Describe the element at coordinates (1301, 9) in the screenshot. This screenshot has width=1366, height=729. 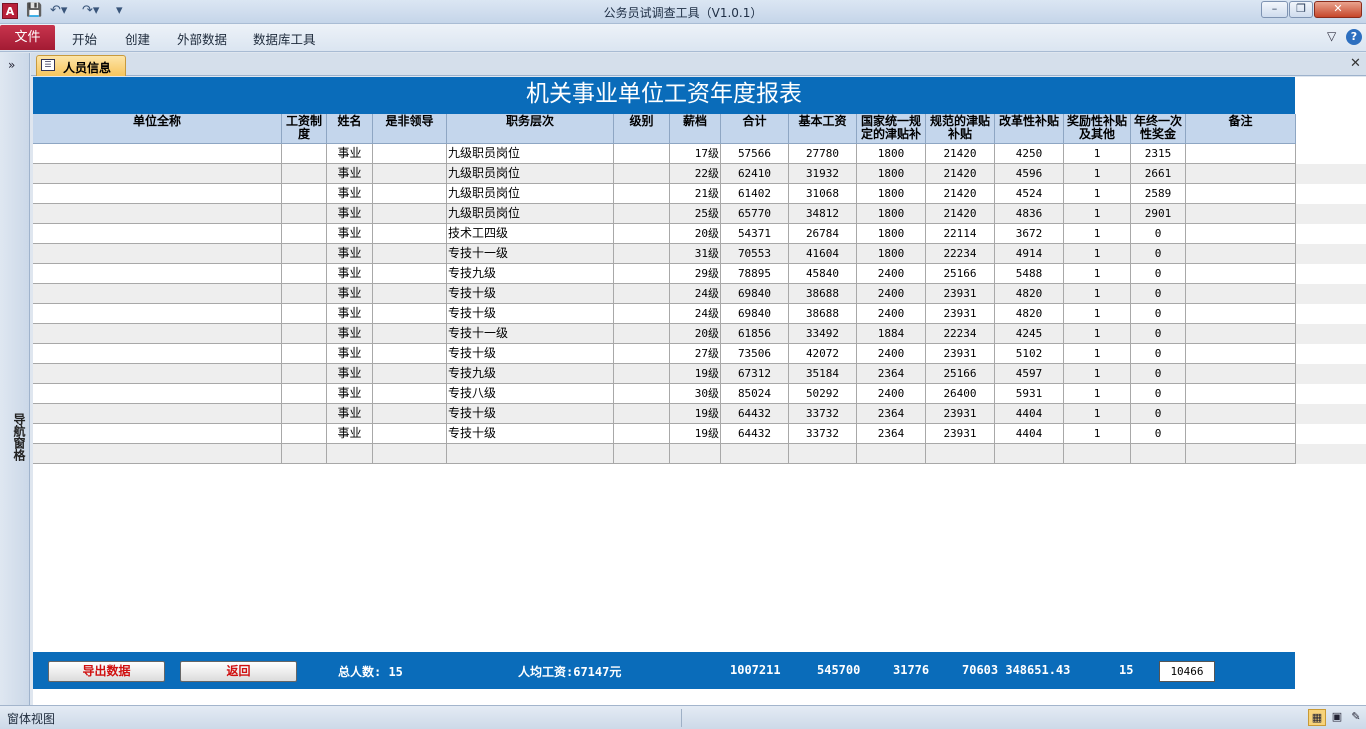
I see `restore-button: ❐` at that location.